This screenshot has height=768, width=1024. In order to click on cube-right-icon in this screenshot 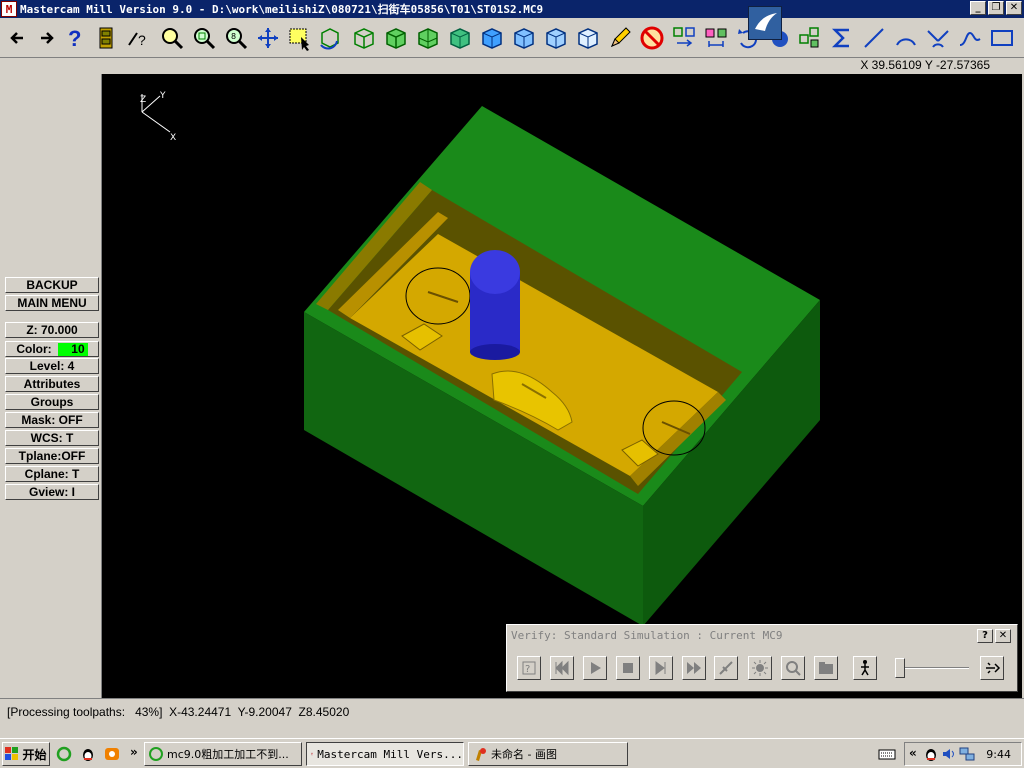, I will do `click(556, 38)`.